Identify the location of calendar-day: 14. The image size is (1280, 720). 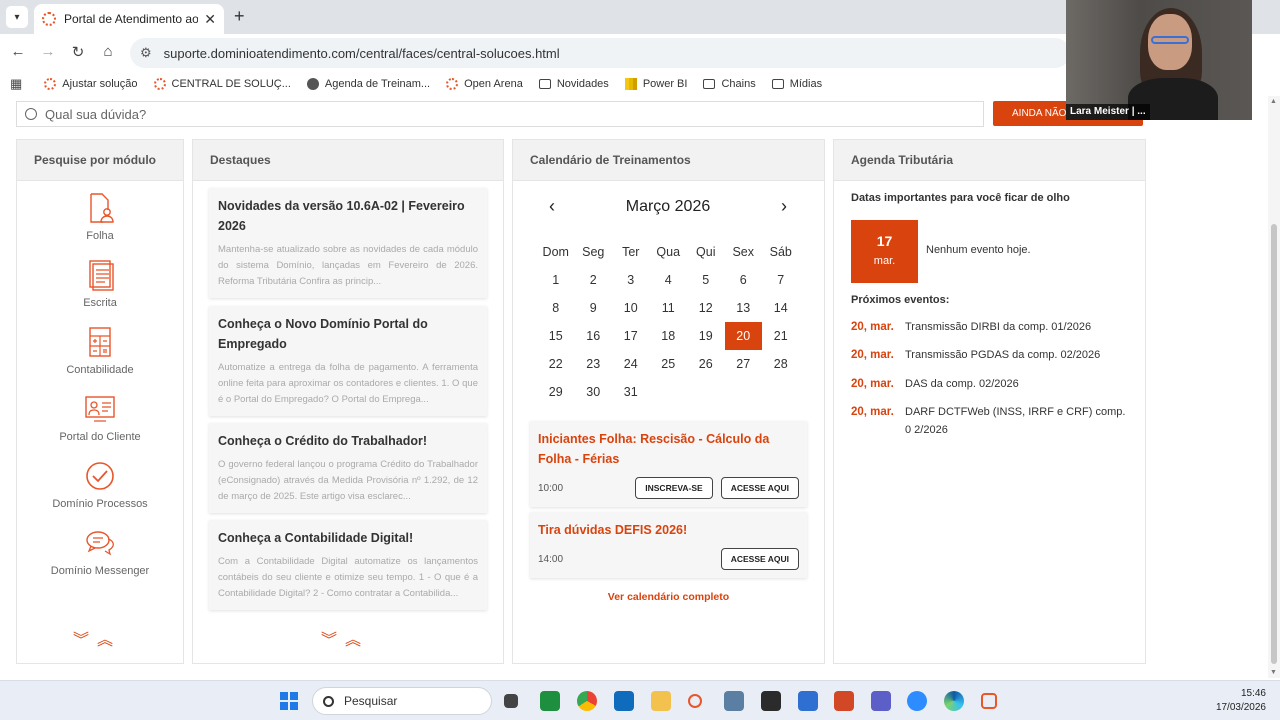
(781, 308).